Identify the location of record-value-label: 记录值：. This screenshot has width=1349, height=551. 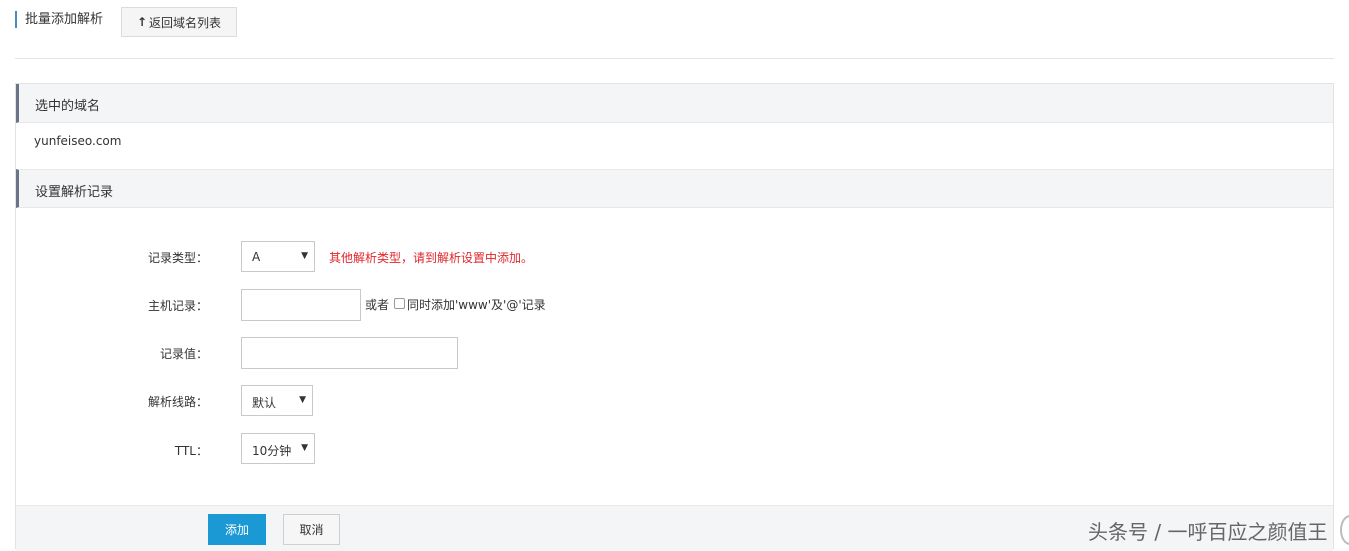
(183, 354).